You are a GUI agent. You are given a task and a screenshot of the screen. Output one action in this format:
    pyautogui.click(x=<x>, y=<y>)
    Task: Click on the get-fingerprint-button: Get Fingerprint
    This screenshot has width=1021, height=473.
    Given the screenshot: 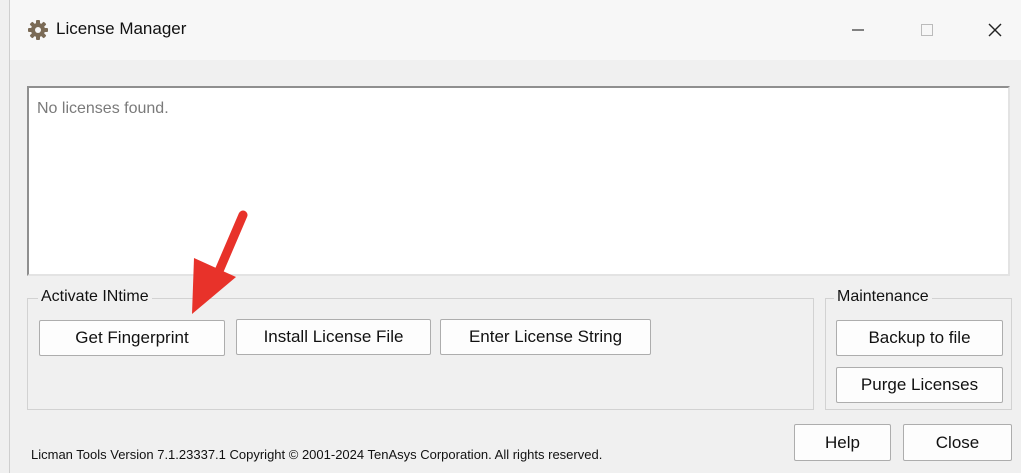 What is the action you would take?
    pyautogui.click(x=132, y=338)
    